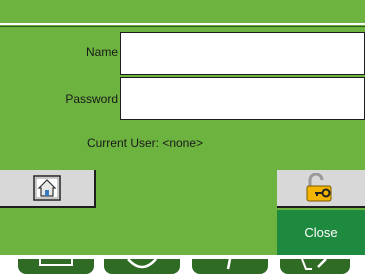 Image resolution: width=365 pixels, height=274 pixels. I want to click on password-label: Password, so click(91, 99).